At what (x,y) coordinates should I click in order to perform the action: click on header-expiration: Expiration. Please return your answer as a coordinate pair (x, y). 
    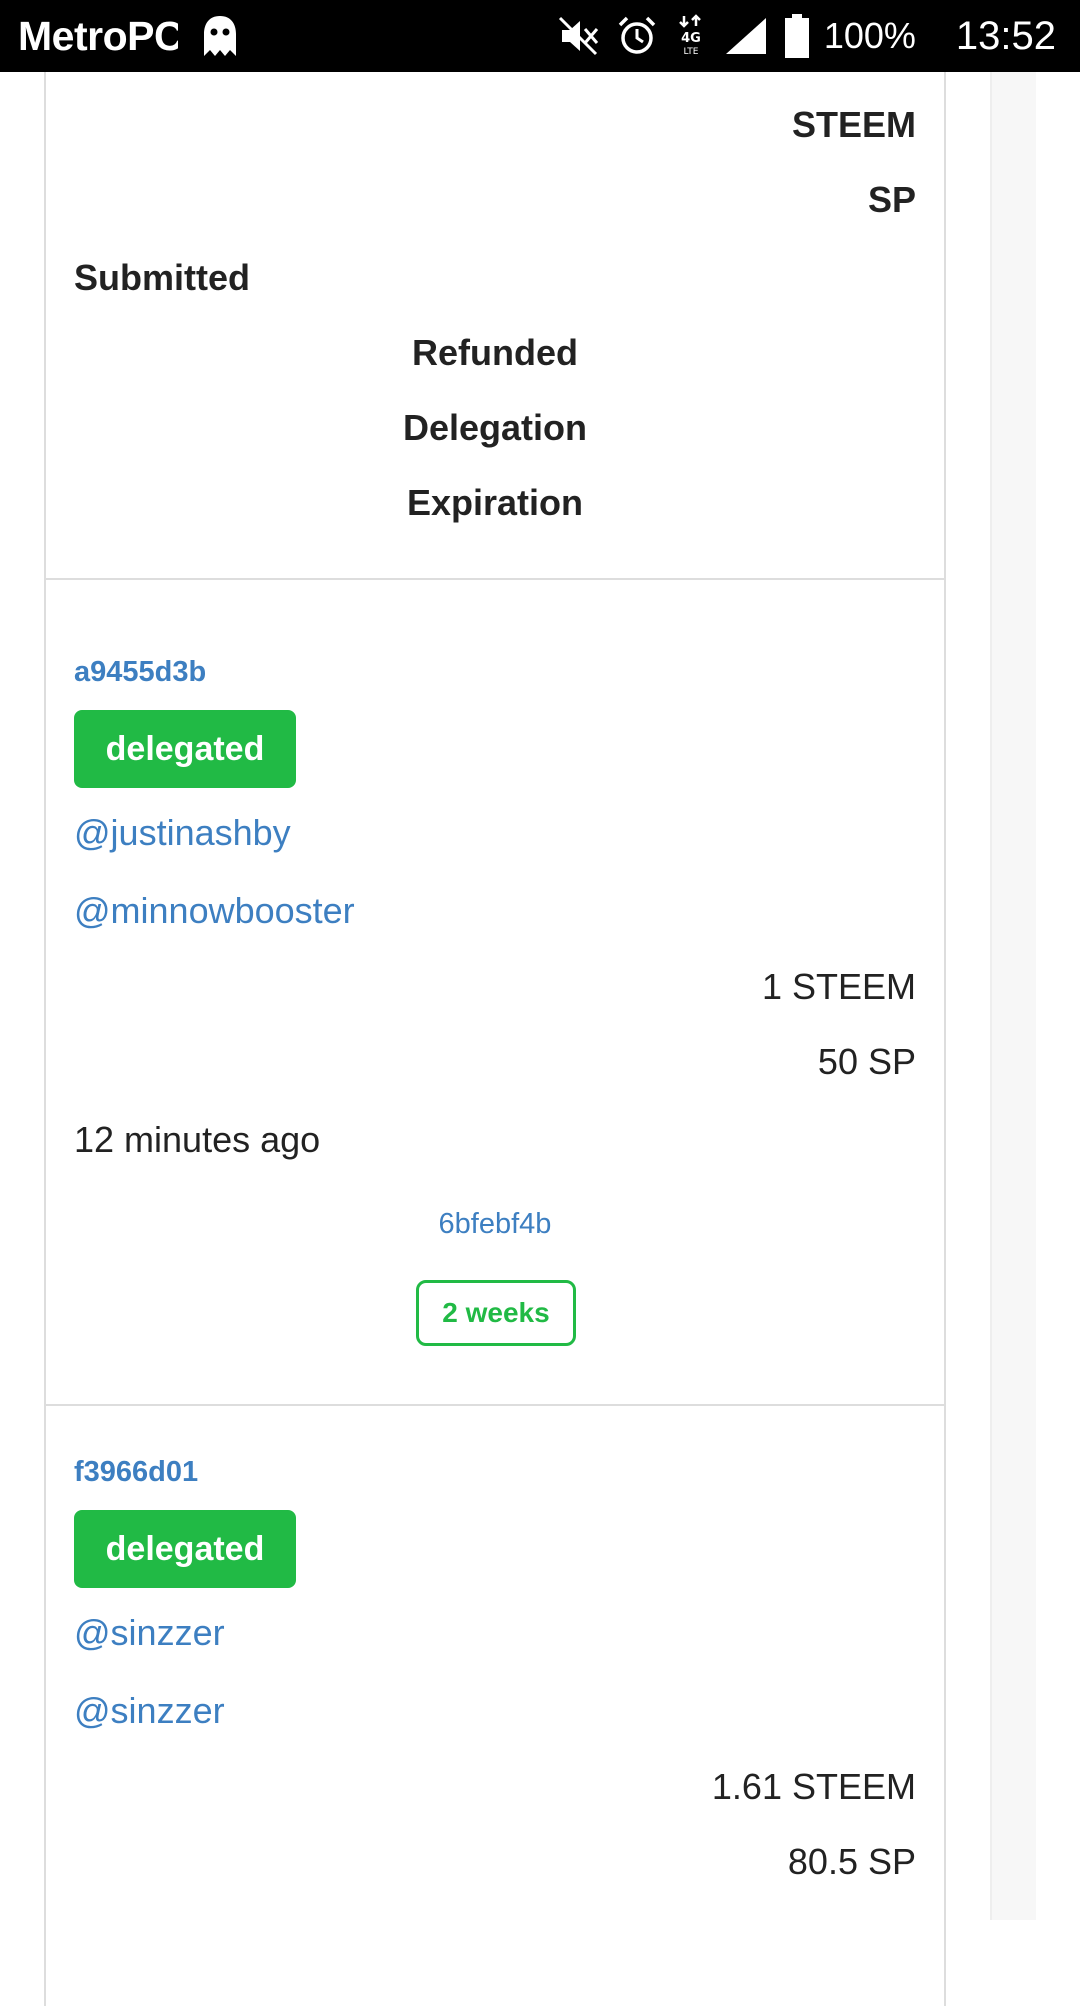
    Looking at the image, I should click on (495, 502).